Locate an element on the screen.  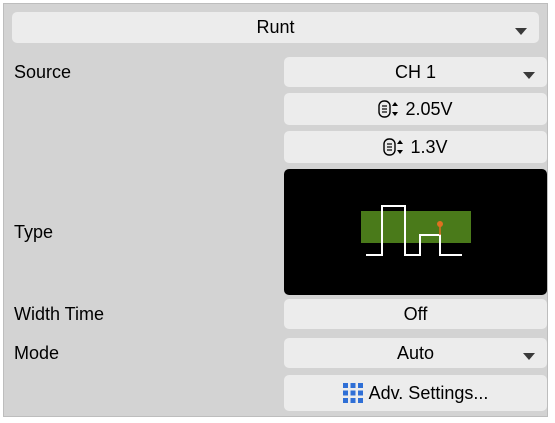
upper-threshold-value: 2.05V is located at coordinates (429, 108).